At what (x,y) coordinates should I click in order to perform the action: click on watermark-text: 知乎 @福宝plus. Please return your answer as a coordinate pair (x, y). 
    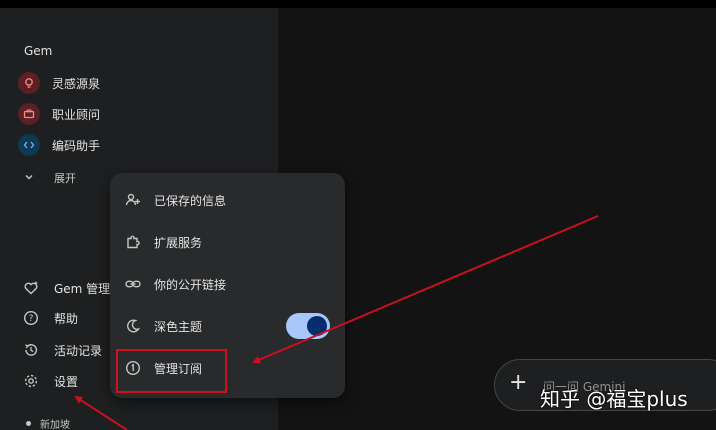
    Looking at the image, I should click on (614, 399).